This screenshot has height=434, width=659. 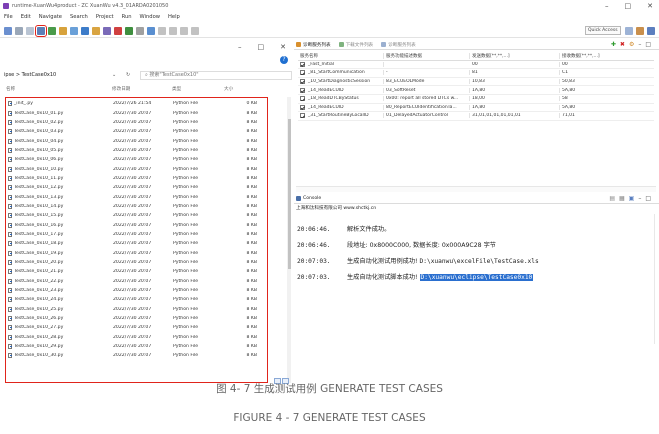 What do you see at coordinates (427, 82) in the screenshot?
I see `service-description: 83_ECUEOLMode` at bounding box center [427, 82].